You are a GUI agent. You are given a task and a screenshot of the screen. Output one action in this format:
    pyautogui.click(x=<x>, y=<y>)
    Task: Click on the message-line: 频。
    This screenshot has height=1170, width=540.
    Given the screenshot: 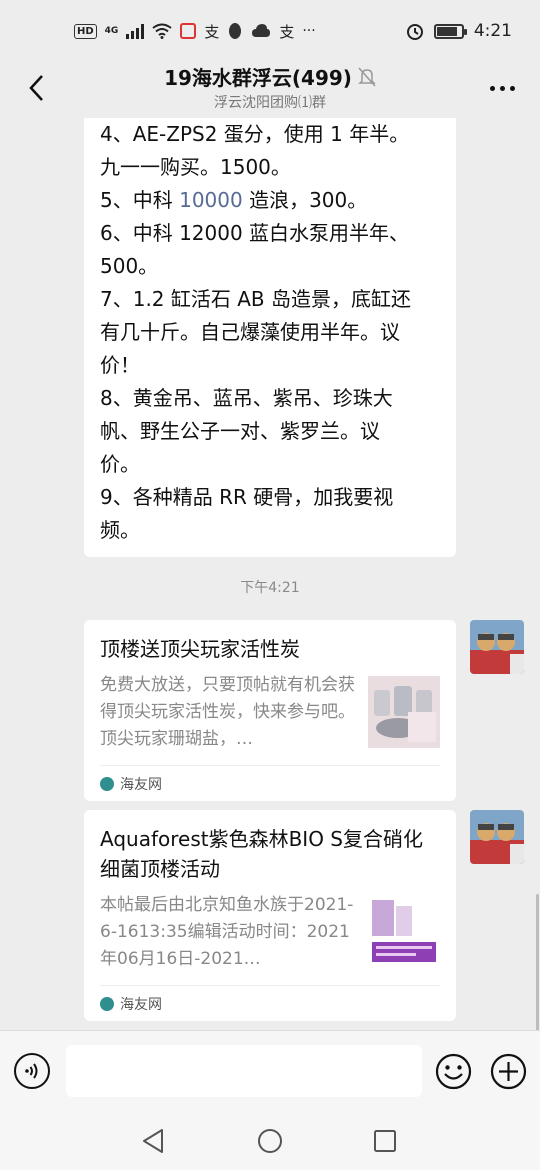 What is the action you would take?
    pyautogui.click(x=120, y=530)
    